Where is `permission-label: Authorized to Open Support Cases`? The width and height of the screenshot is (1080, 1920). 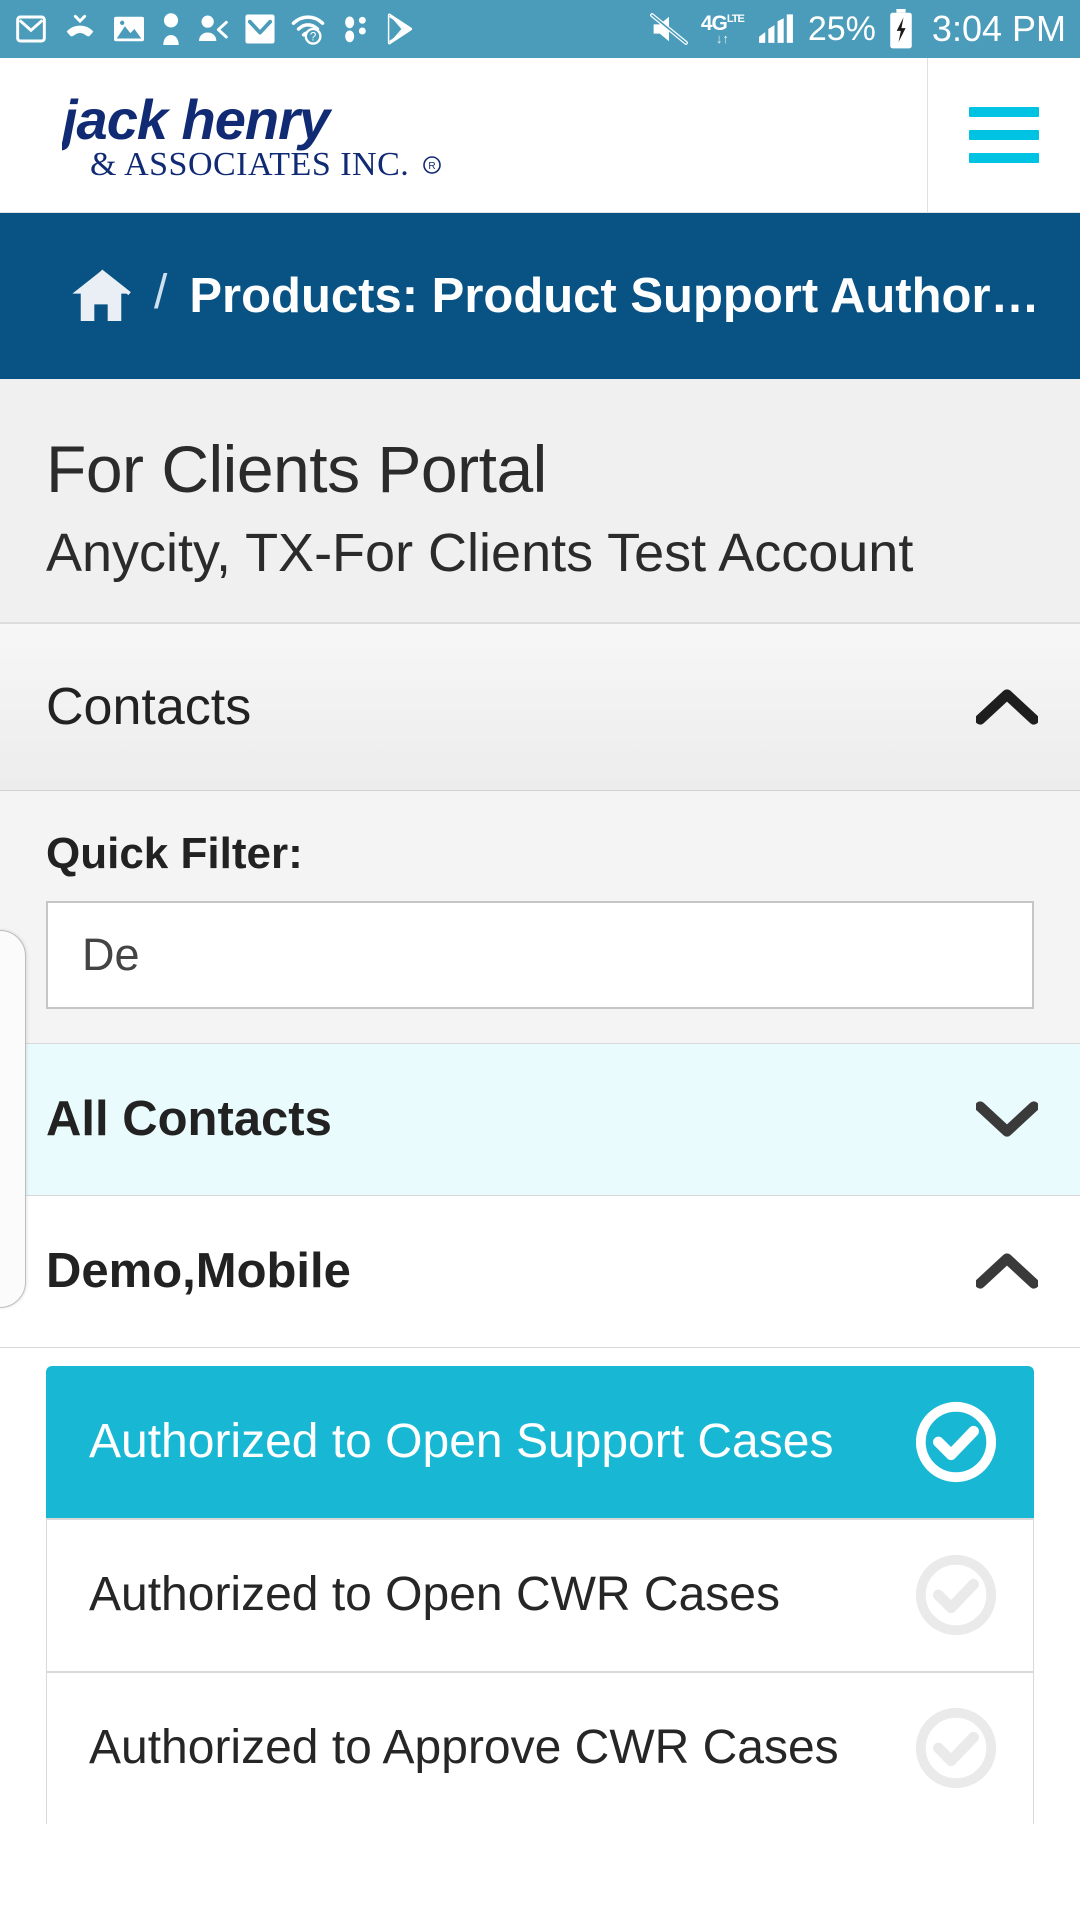
permission-label: Authorized to Open Support Cases is located at coordinates (461, 1442).